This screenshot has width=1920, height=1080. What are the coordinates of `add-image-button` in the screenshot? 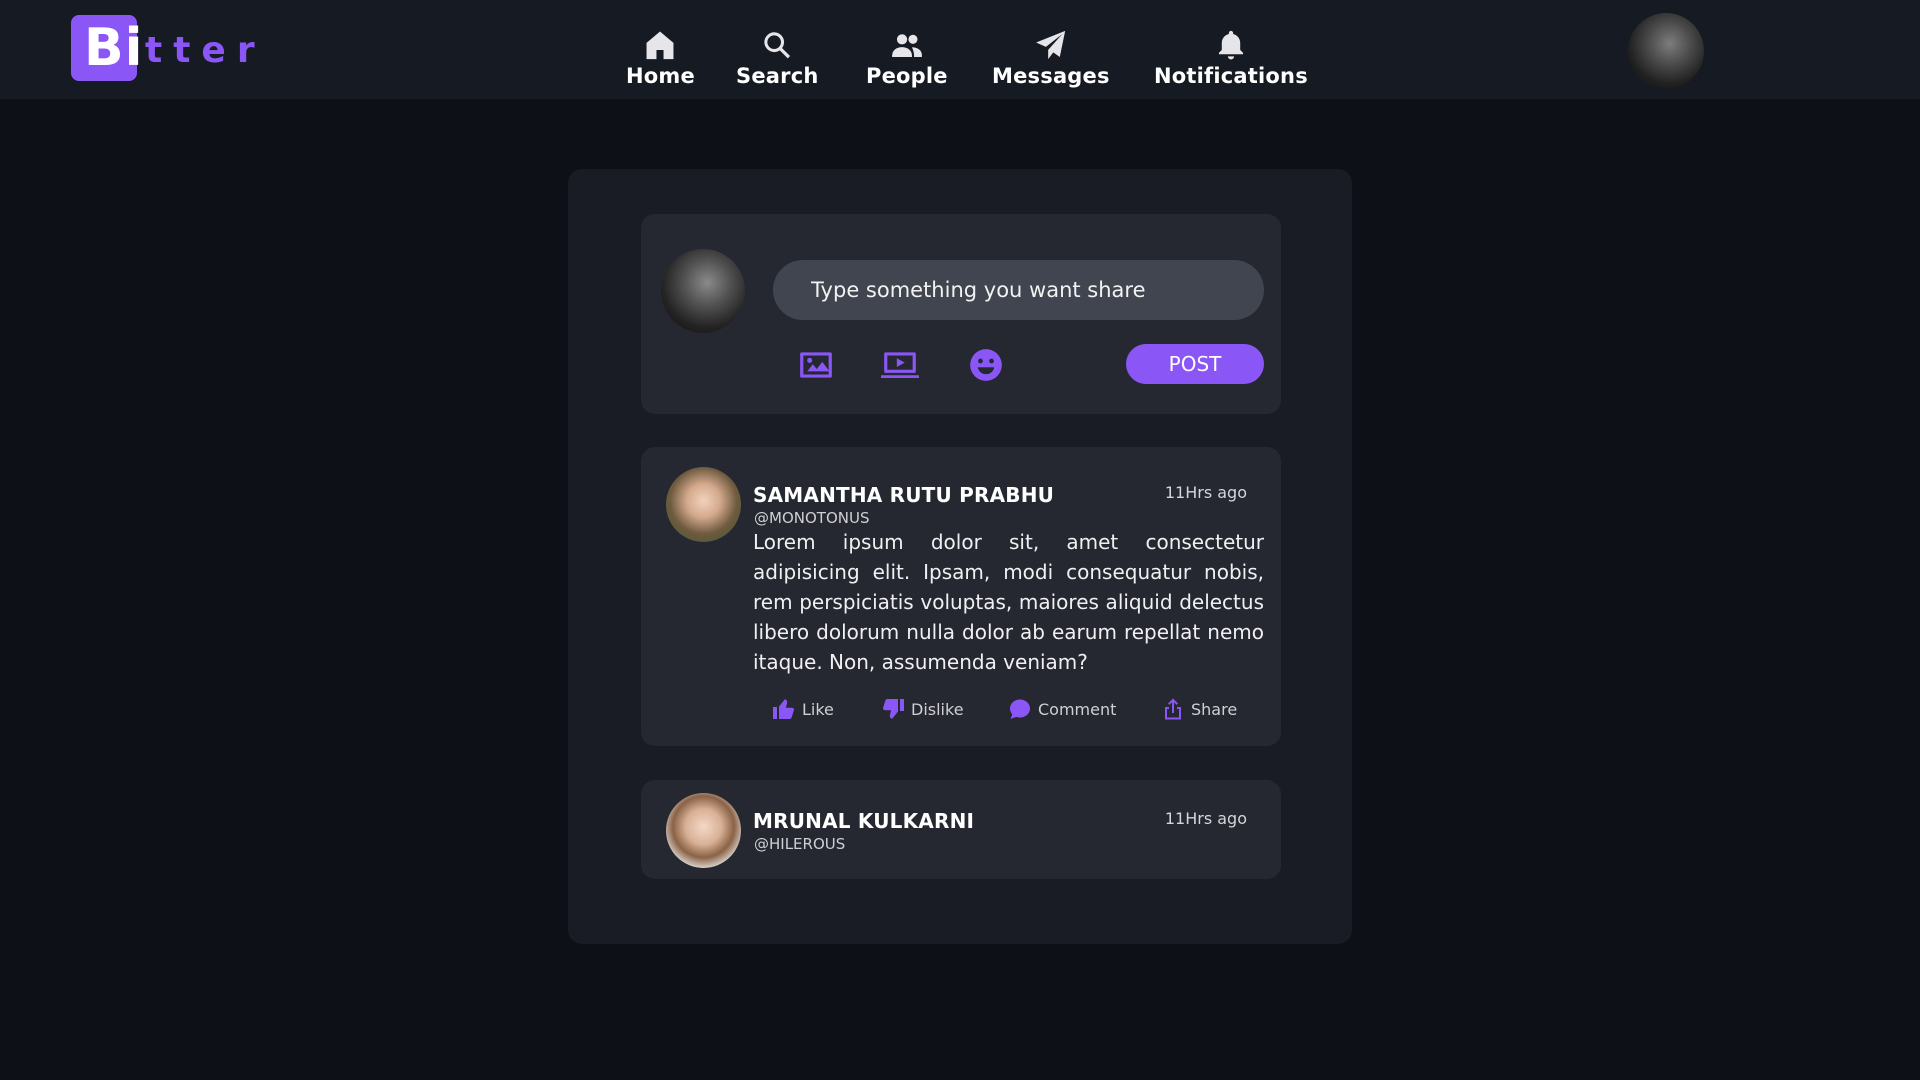 It's located at (816, 365).